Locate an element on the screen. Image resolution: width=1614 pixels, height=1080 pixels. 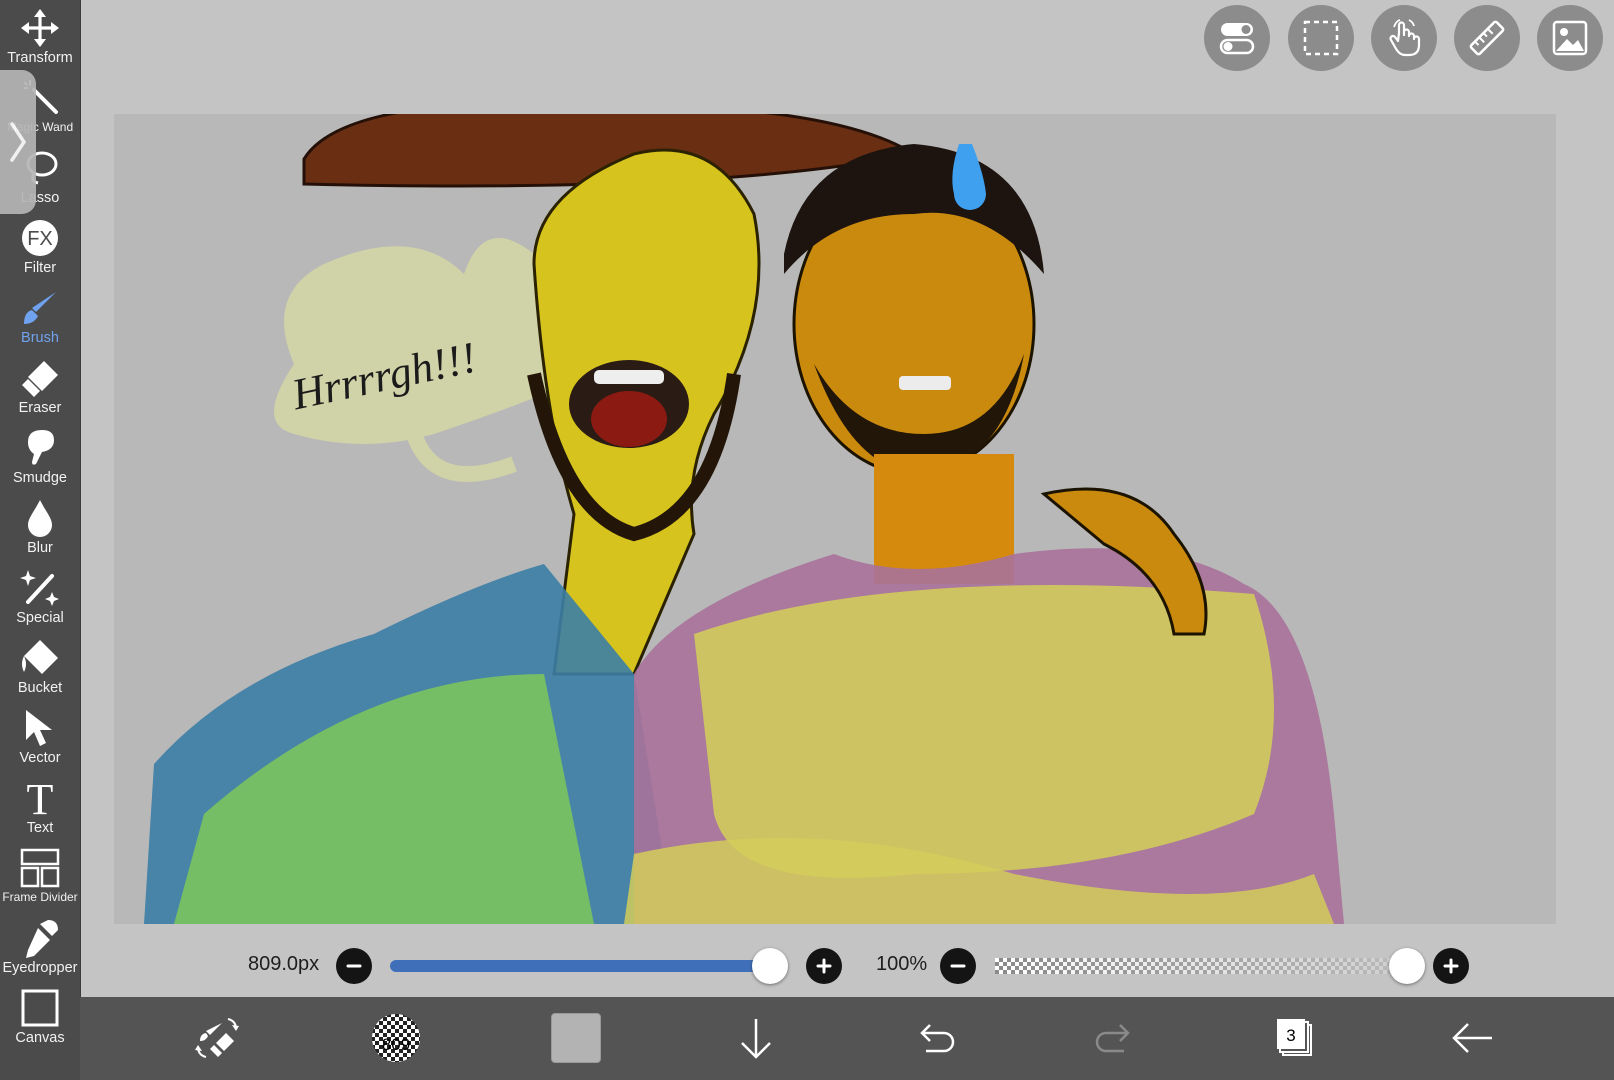
quick-menu-button is located at coordinates (217, 1038).